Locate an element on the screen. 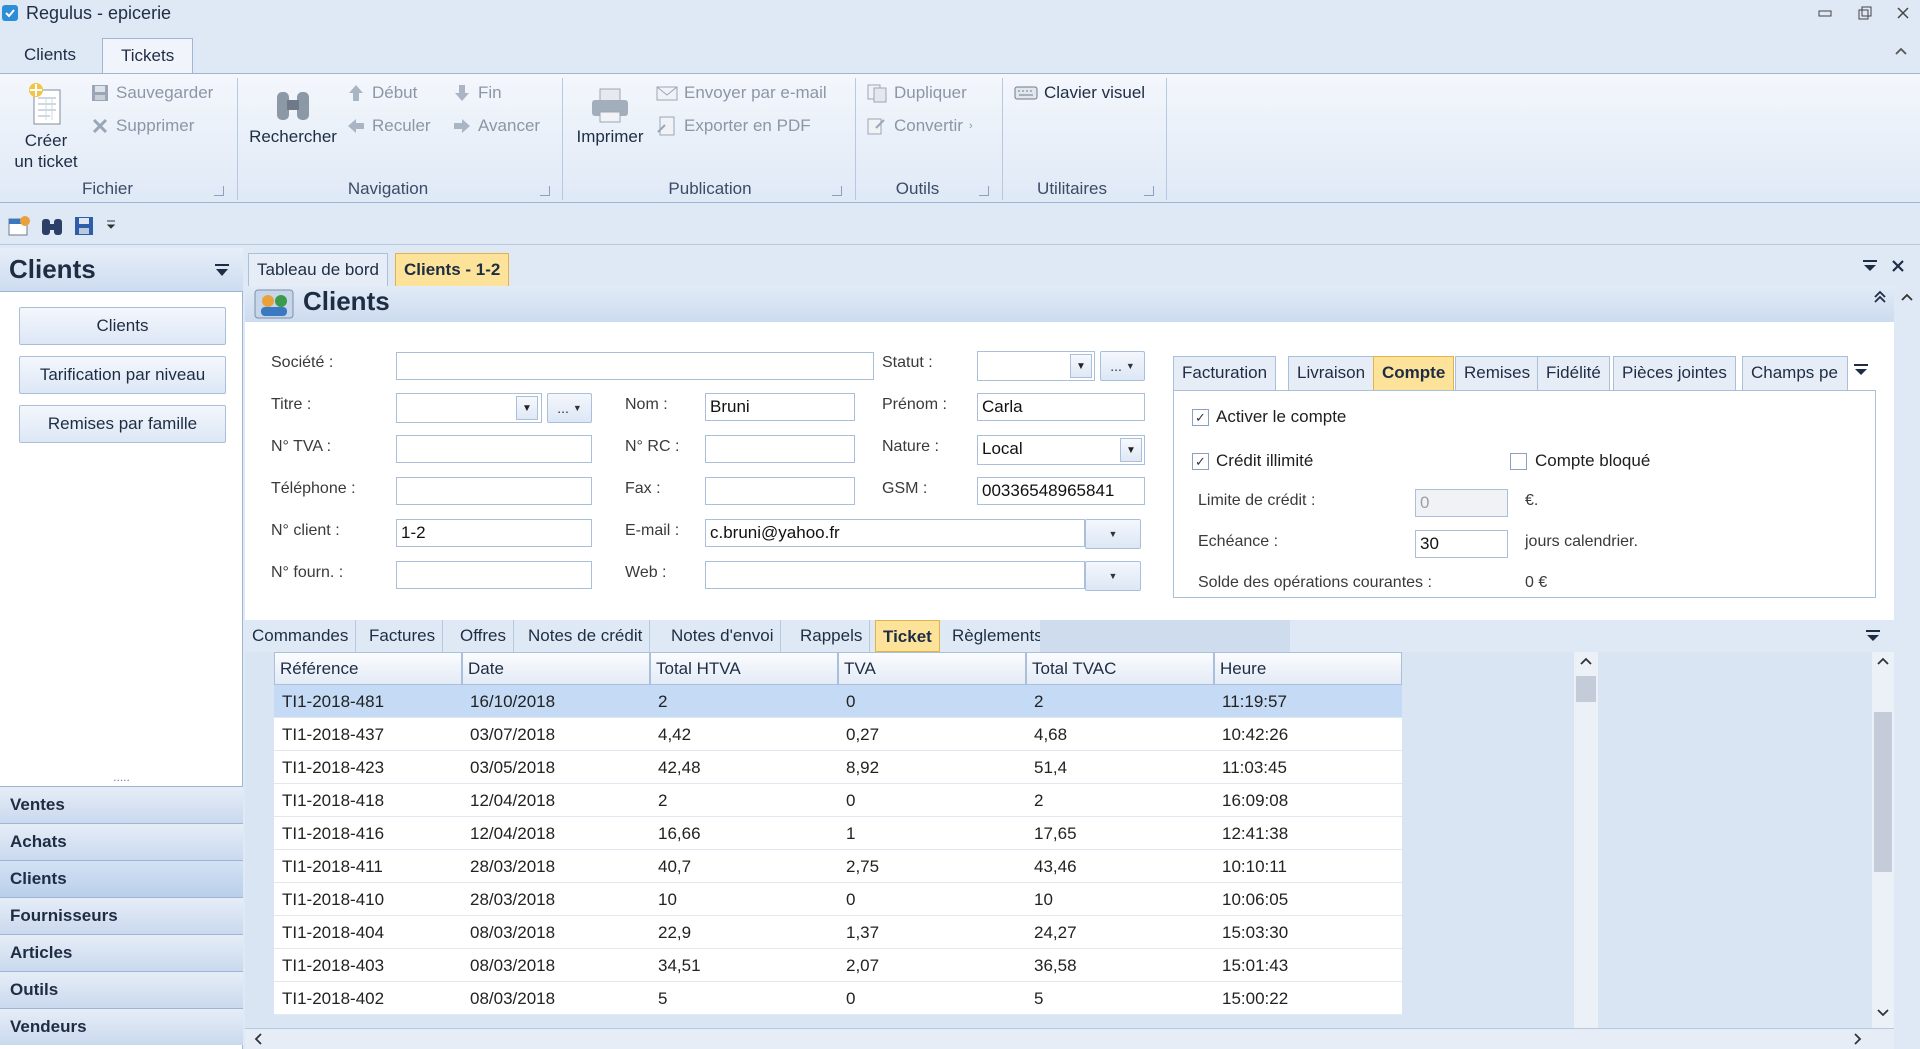 This screenshot has height=1049, width=1920. tab-rappels: Rappels is located at coordinates (832, 636).